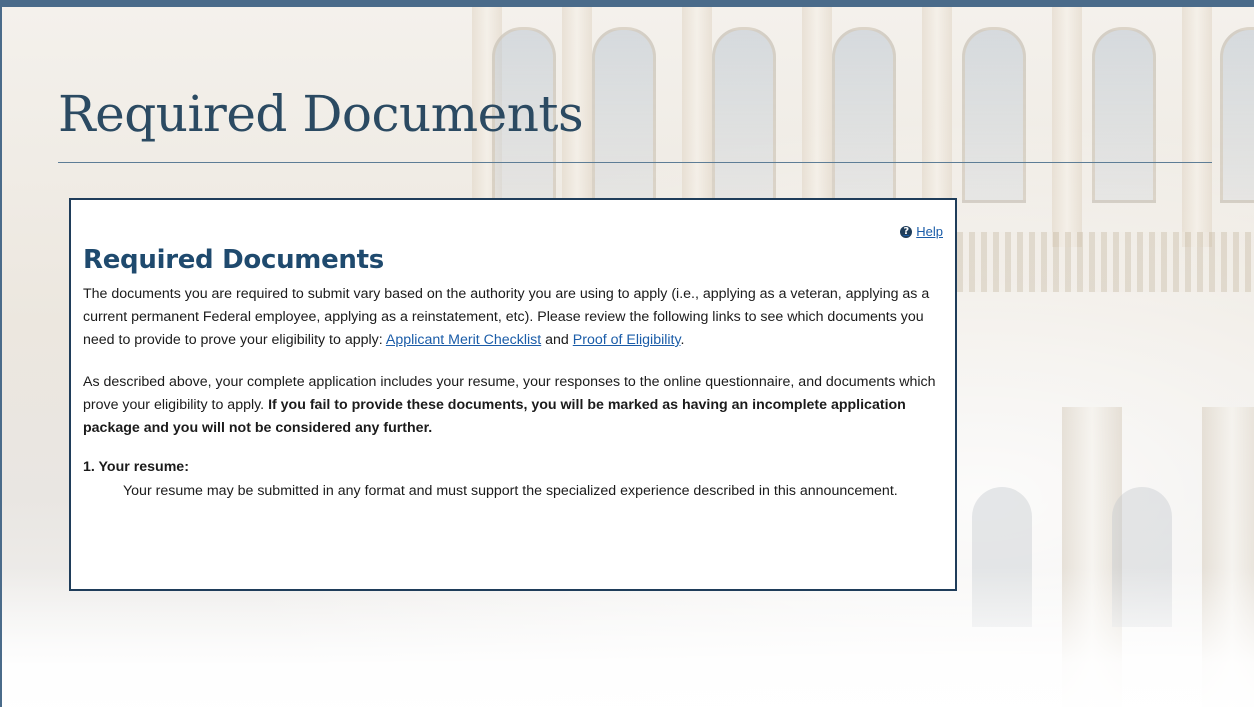 The height and width of the screenshot is (707, 1254). I want to click on applicant-merit-checklist-link: Applicant Merit Checklist, so click(463, 340).